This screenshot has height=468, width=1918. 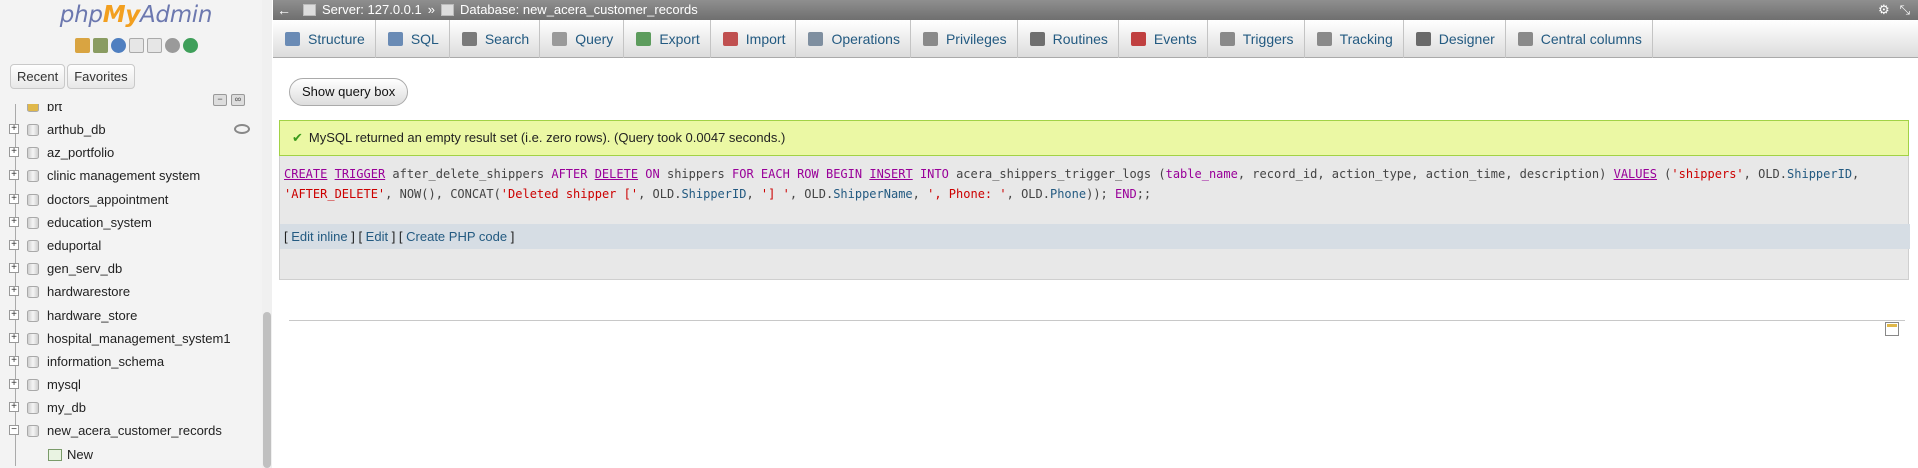 What do you see at coordinates (267, 234) in the screenshot?
I see `nav-scrollbar` at bounding box center [267, 234].